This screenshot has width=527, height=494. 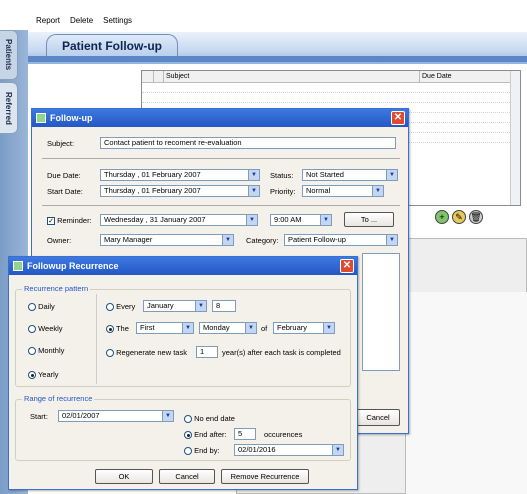 I want to click on end-after-field: 5, so click(x=245, y=434).